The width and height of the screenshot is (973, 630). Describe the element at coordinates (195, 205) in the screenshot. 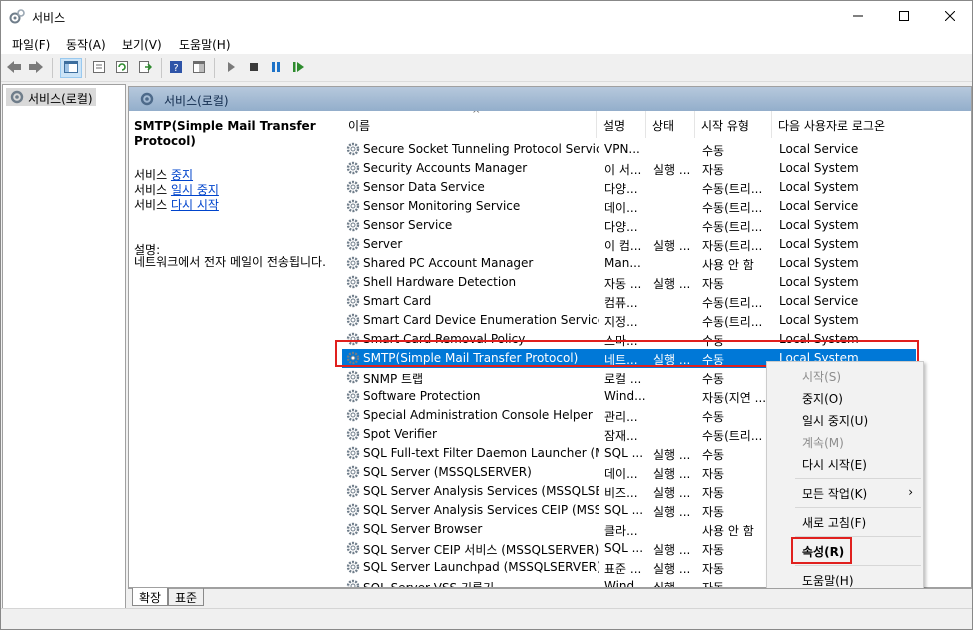

I see `restart-service-link: 다시 시작` at that location.